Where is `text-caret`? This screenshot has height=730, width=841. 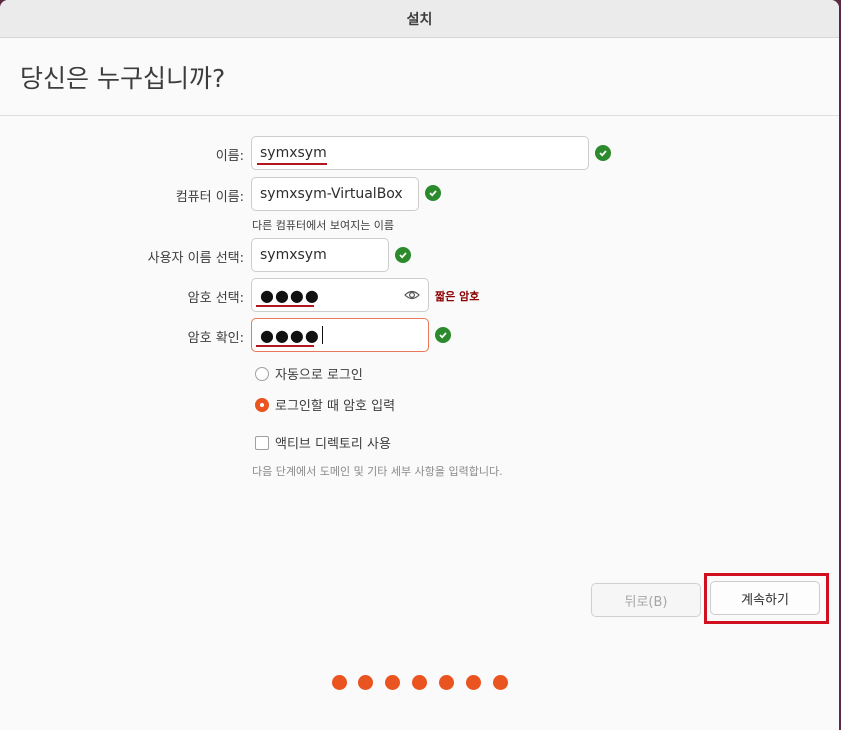
text-caret is located at coordinates (322, 335).